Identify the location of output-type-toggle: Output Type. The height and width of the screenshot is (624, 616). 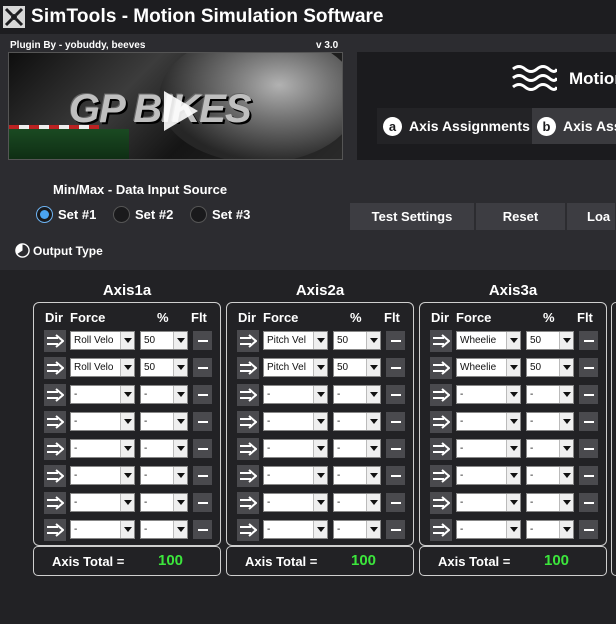
(59, 250).